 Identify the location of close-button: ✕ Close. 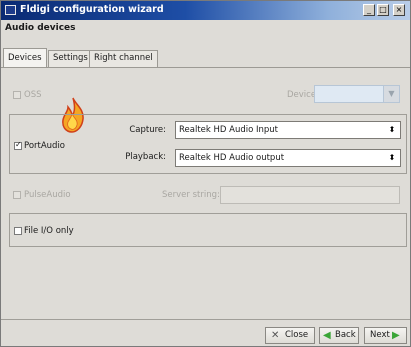
(290, 335).